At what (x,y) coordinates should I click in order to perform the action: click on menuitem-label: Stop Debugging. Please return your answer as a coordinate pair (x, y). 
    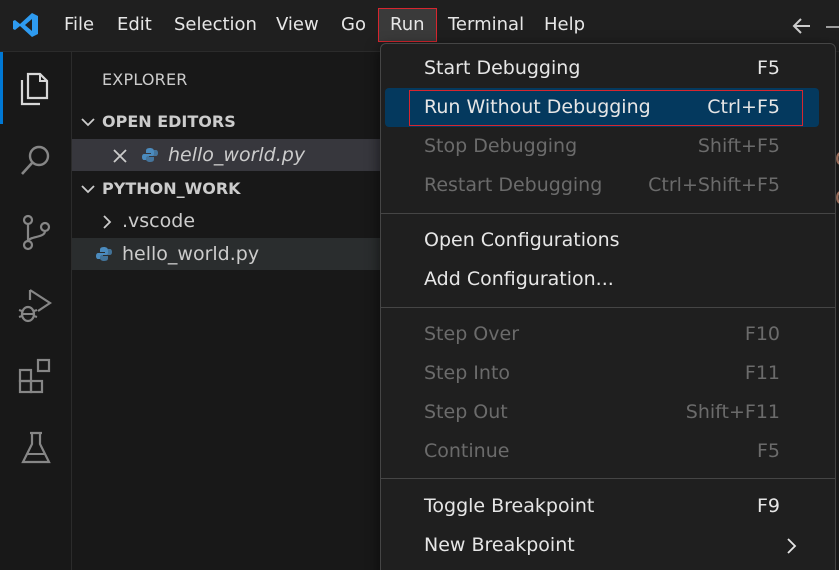
    Looking at the image, I should click on (501, 146).